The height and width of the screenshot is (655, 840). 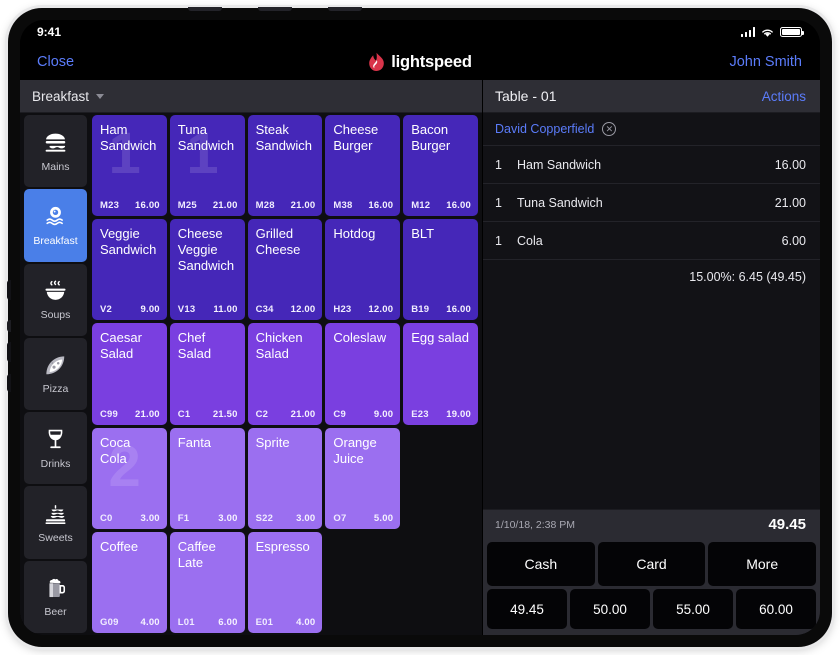 What do you see at coordinates (265, 206) in the screenshot?
I see `product-sku: M28` at bounding box center [265, 206].